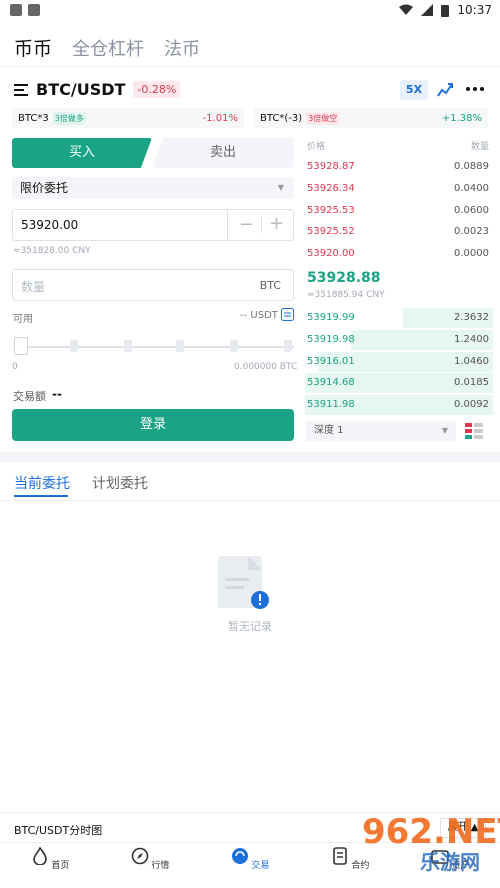 Image resolution: width=500 pixels, height=888 pixels. Describe the element at coordinates (42, 483) in the screenshot. I see `tab-current-orders: 当前委托` at that location.